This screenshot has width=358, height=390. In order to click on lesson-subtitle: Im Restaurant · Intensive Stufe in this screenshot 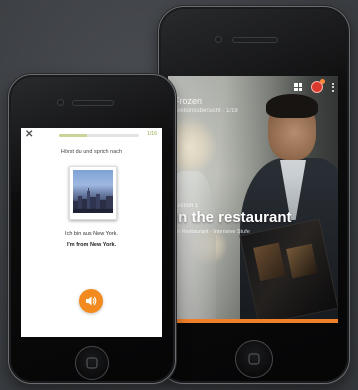, I will do `click(212, 232)`.